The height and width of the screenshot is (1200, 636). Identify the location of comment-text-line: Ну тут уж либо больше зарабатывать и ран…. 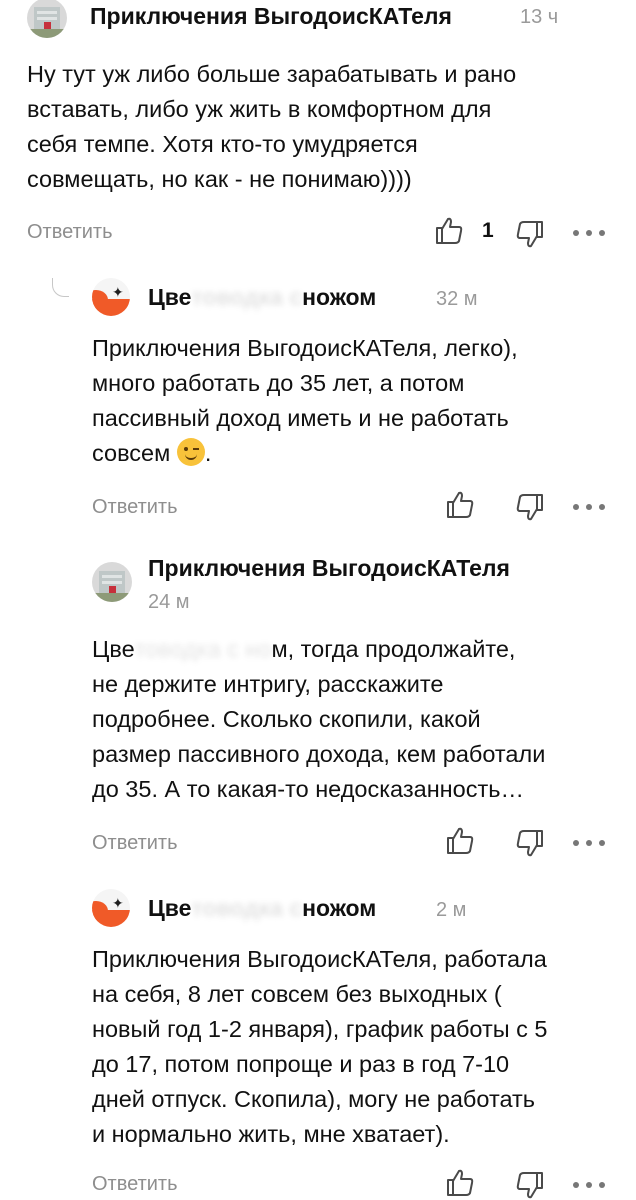
(272, 74).